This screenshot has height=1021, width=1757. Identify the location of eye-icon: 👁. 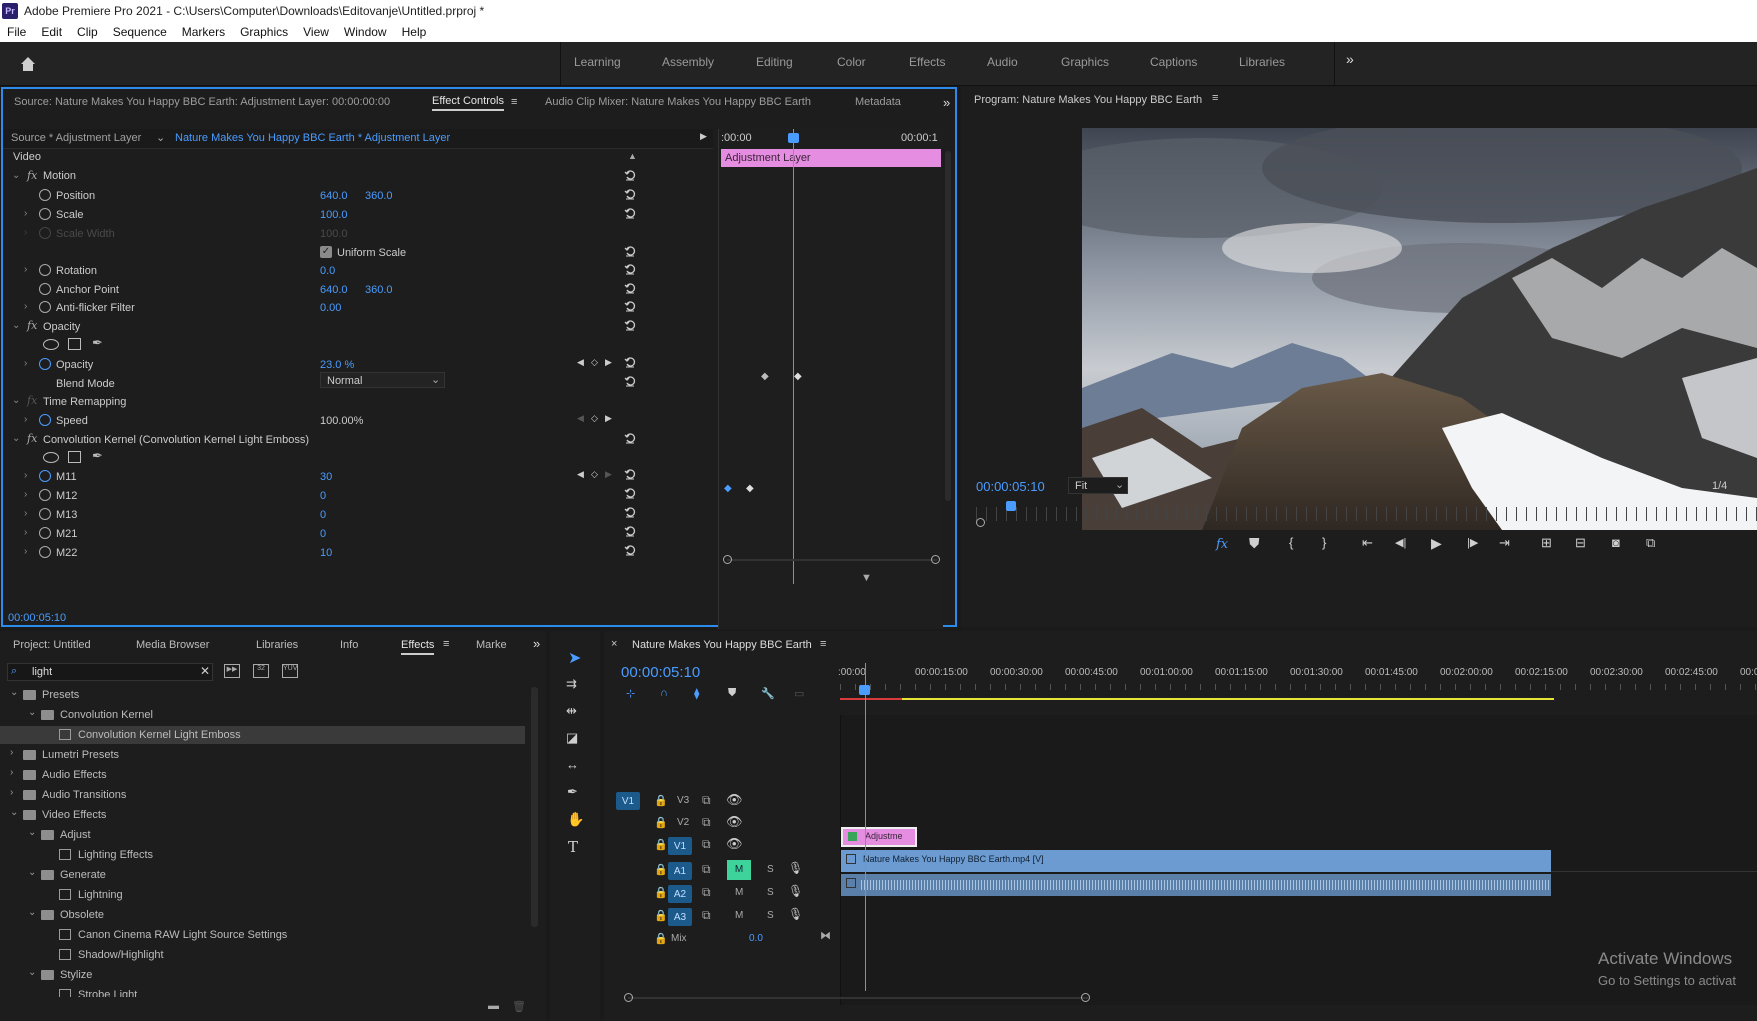
(734, 800).